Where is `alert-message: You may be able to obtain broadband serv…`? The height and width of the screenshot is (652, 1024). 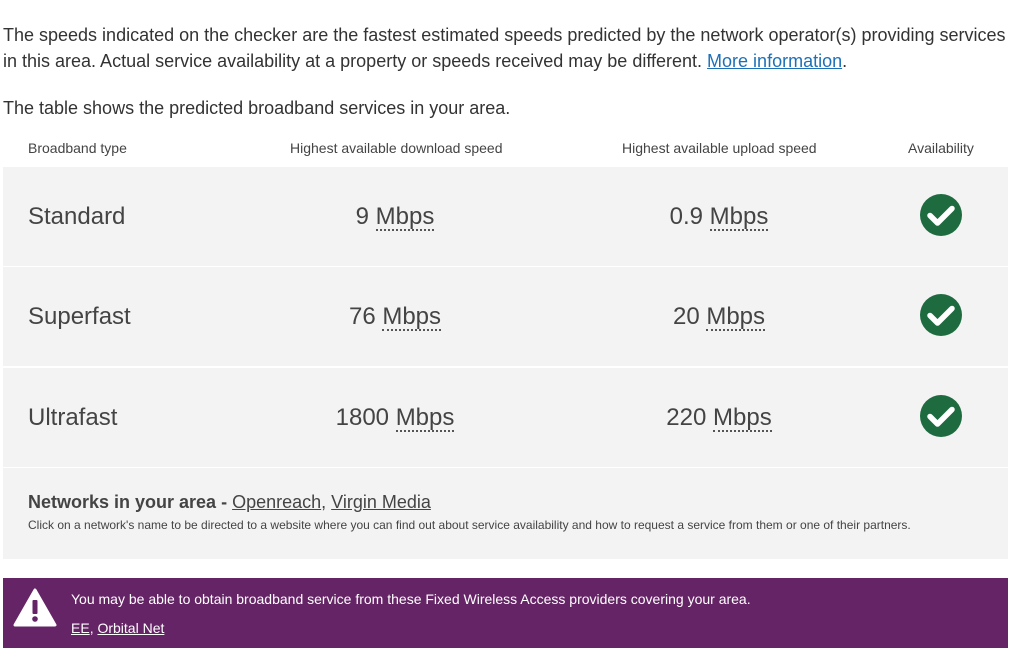
alert-message: You may be able to obtain broadband serv… is located at coordinates (411, 599).